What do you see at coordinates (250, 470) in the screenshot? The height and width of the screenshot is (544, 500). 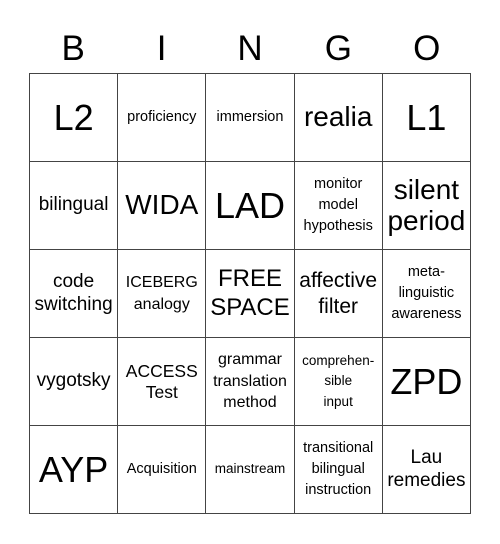 I see `bingo-cell: mainstream` at bounding box center [250, 470].